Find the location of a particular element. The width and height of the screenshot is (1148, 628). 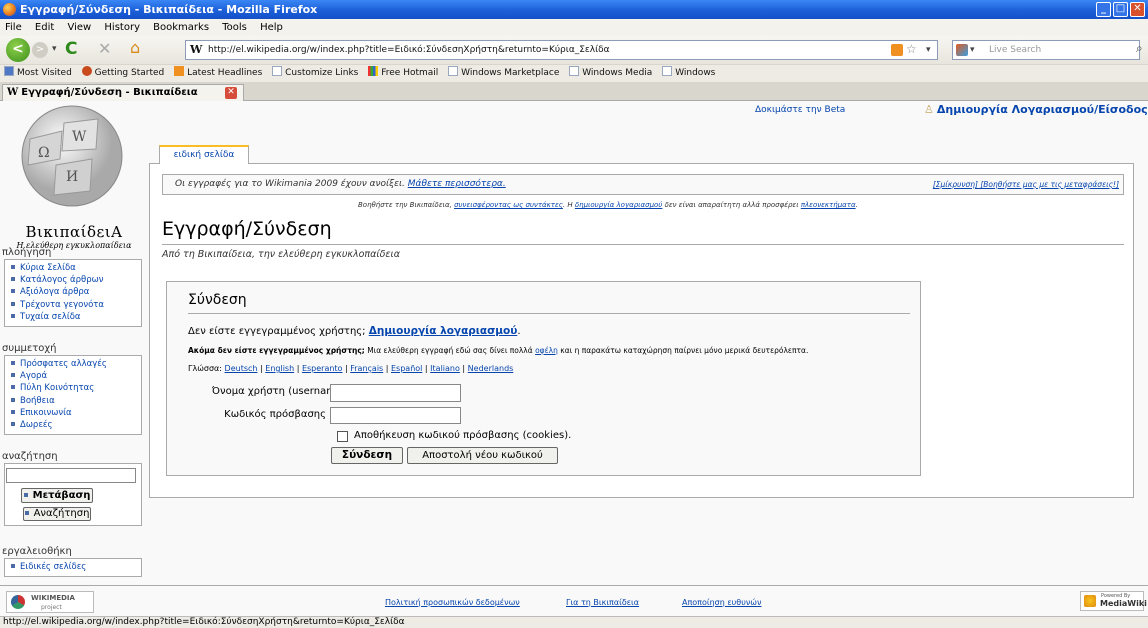

close-window-button: ✕ is located at coordinates (1137, 9).